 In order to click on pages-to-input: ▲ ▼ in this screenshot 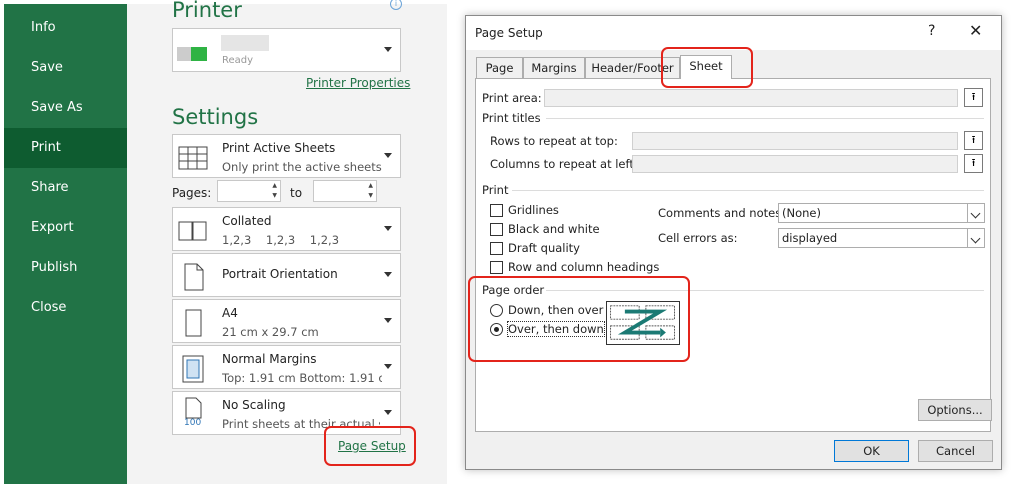, I will do `click(345, 191)`.